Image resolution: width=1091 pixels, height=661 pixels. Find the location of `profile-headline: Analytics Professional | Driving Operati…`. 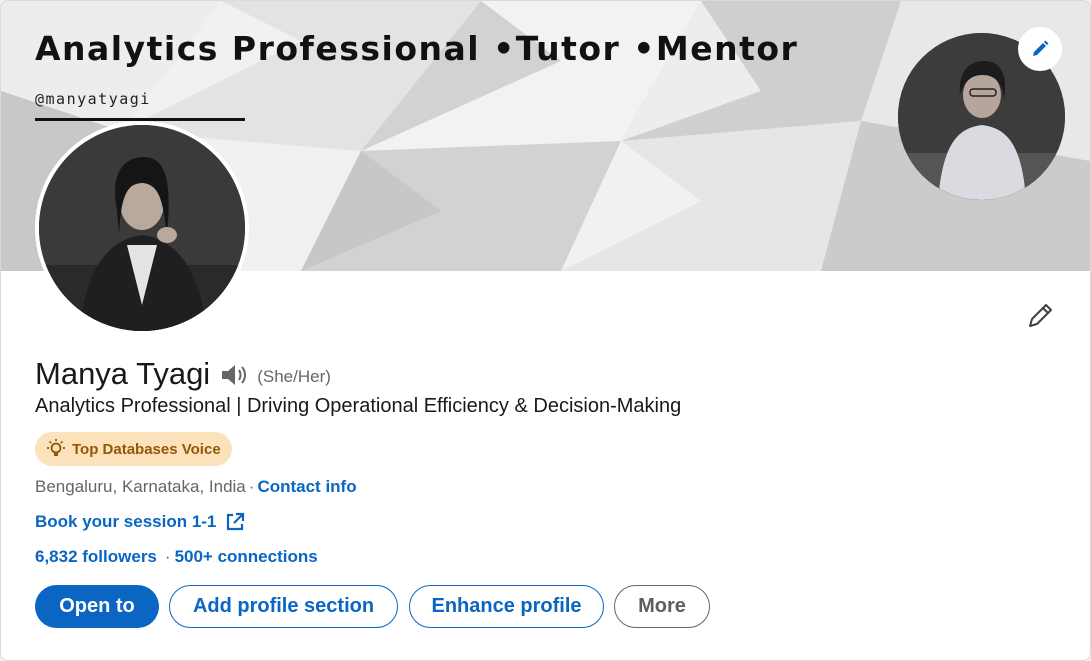

profile-headline: Analytics Professional | Driving Operati… is located at coordinates (358, 406).